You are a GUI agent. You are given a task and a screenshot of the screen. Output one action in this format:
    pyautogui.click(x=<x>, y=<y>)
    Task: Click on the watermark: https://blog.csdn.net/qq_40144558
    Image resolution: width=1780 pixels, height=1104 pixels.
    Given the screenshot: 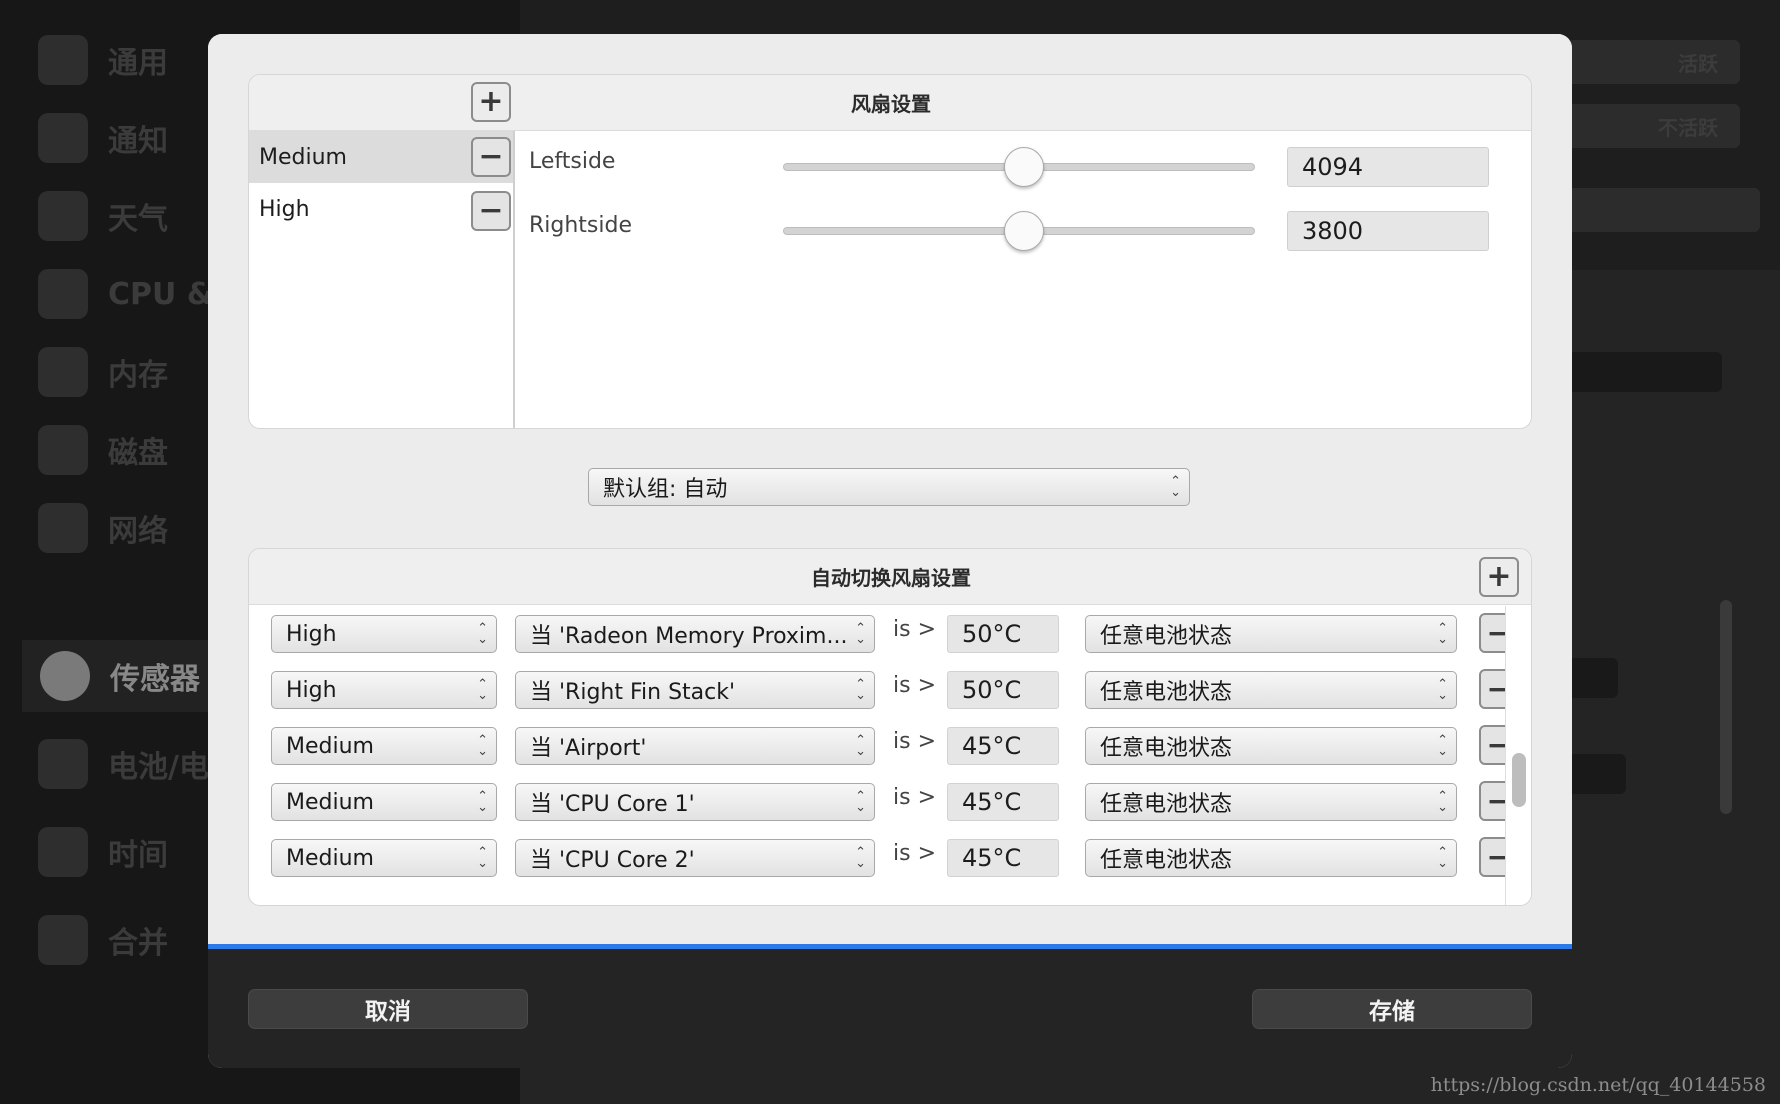 What is the action you would take?
    pyautogui.click(x=1598, y=1085)
    